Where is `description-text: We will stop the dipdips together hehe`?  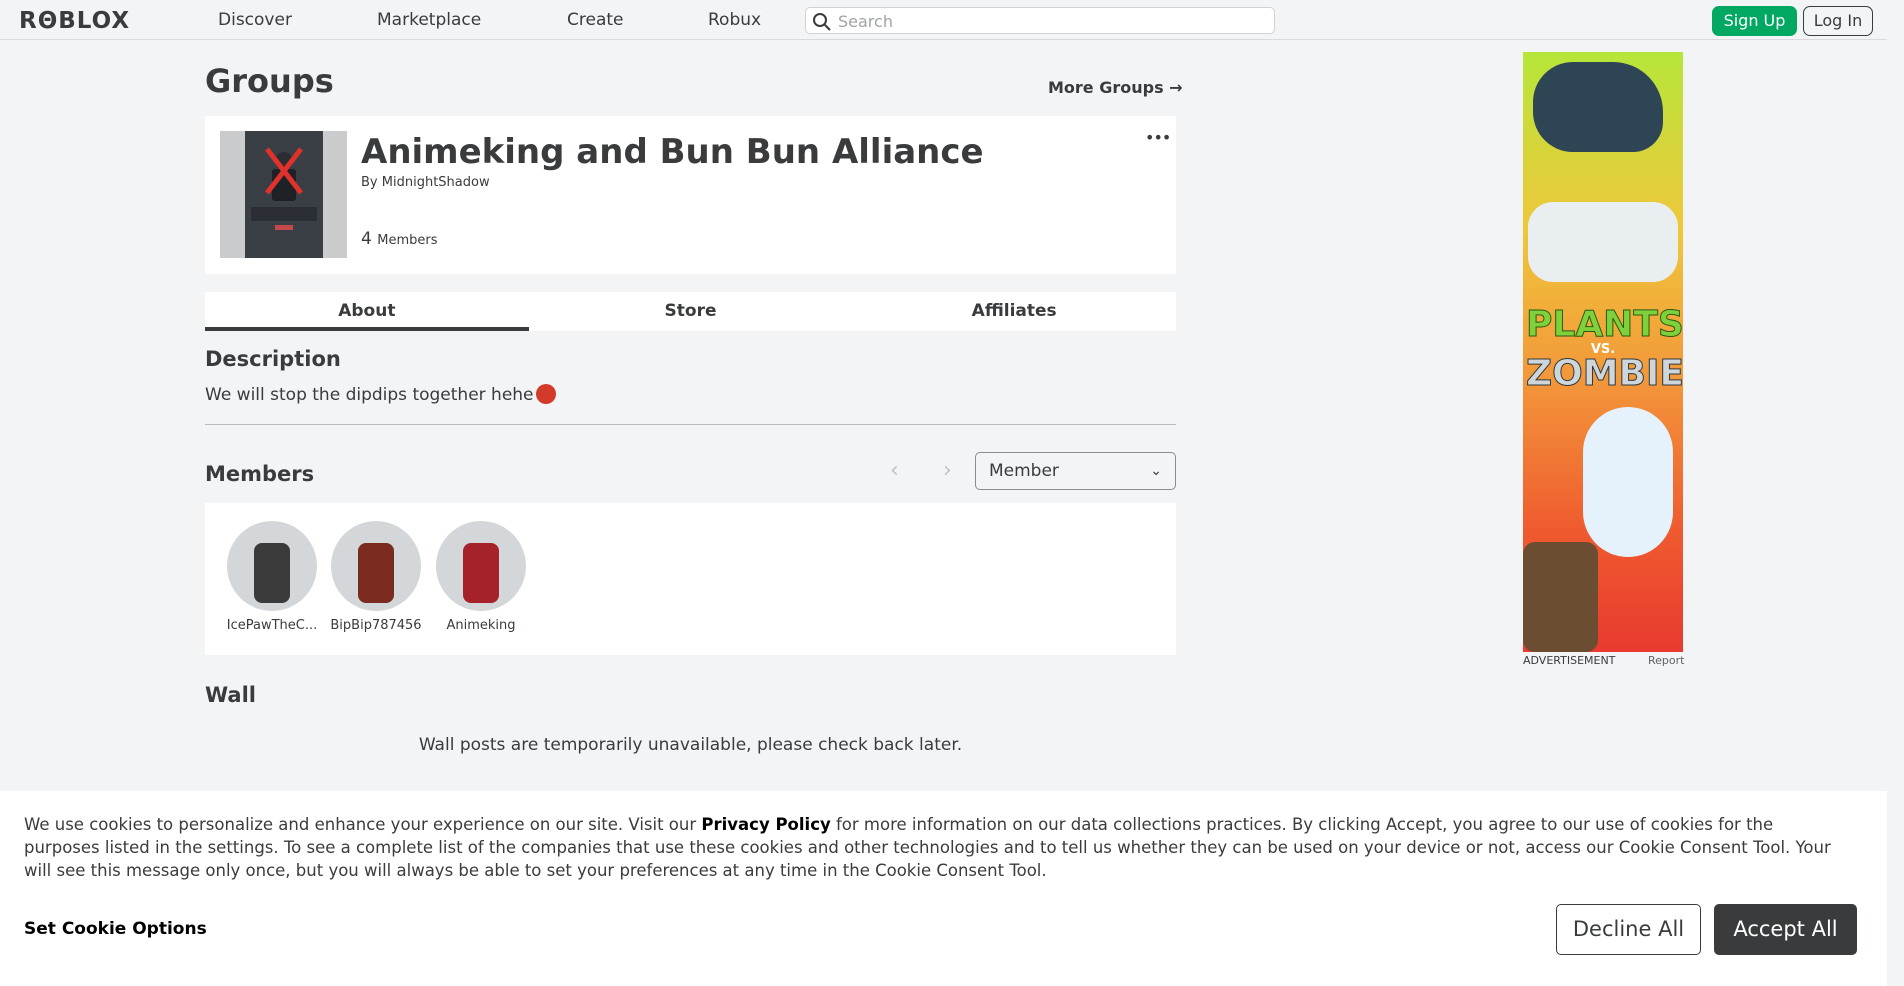
description-text: We will stop the dipdips together hehe is located at coordinates (369, 395).